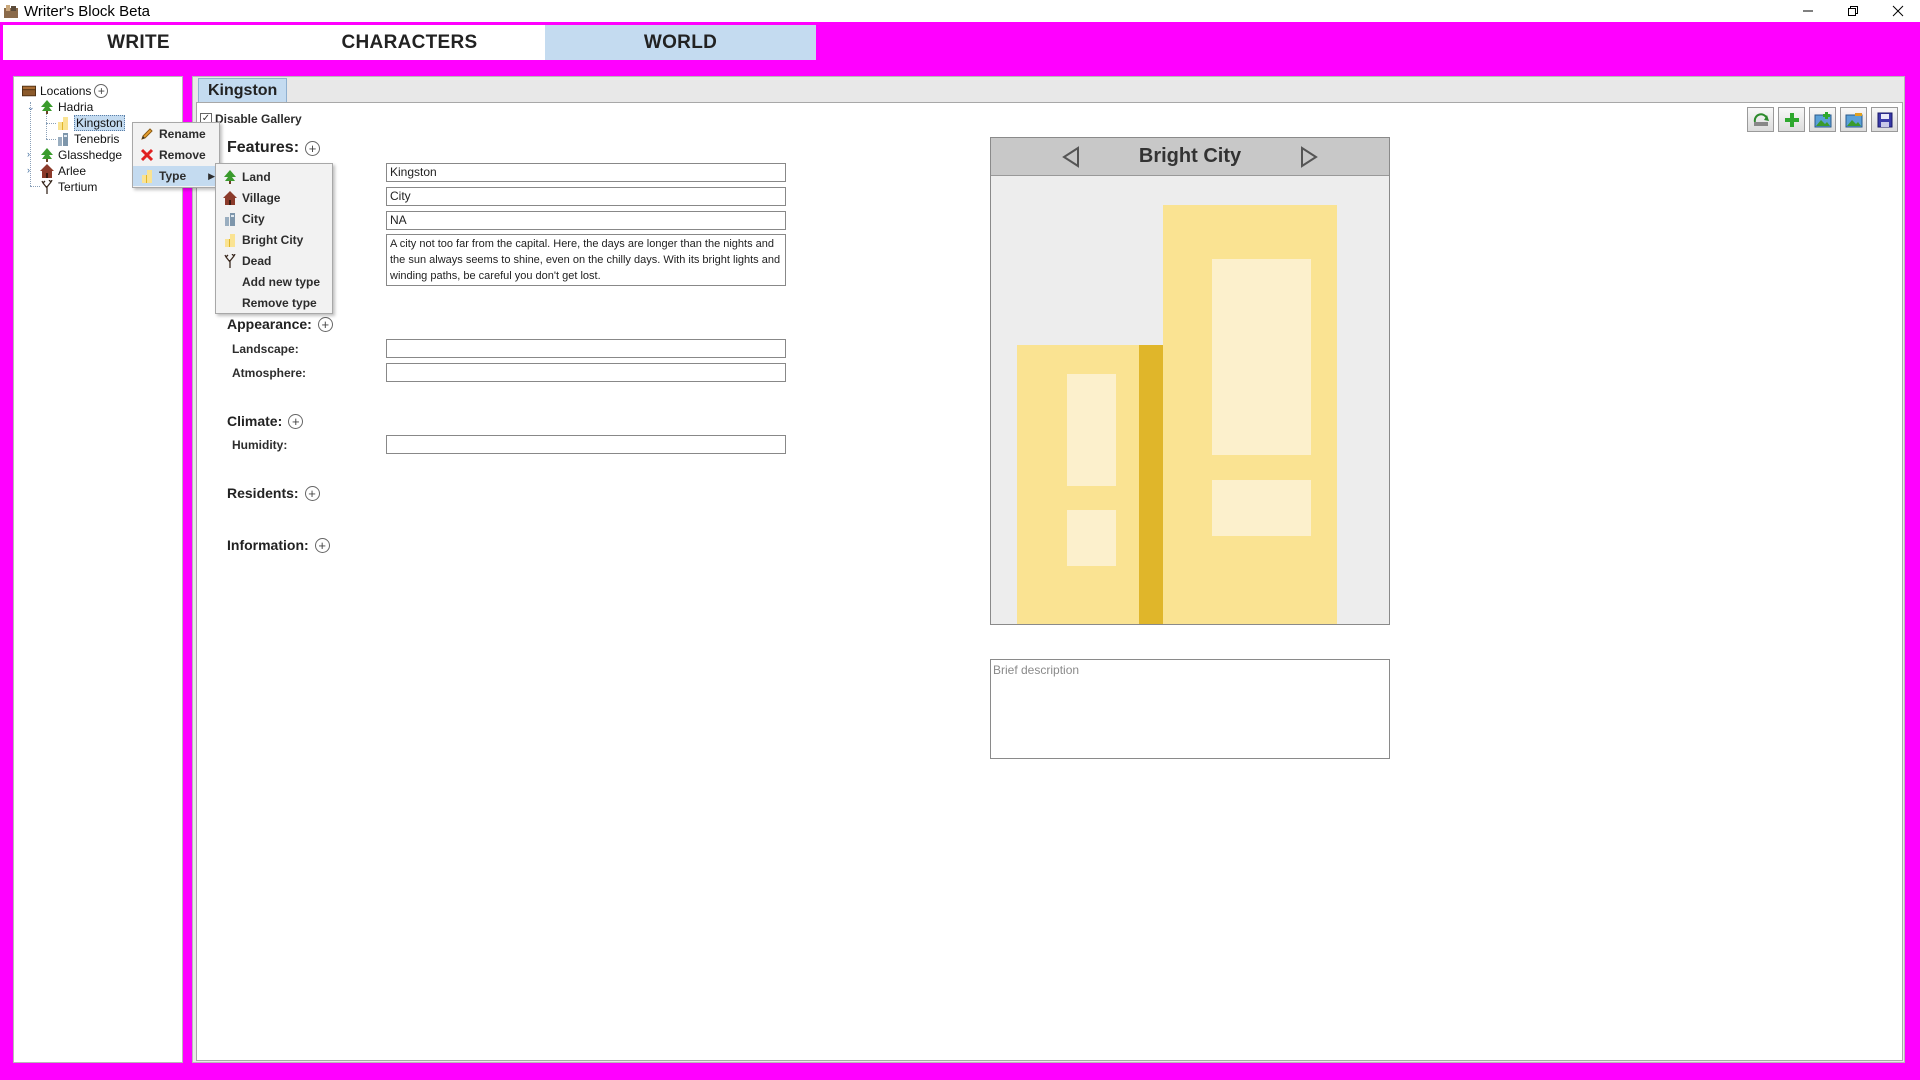 The height and width of the screenshot is (1080, 1920). Describe the element at coordinates (176, 176) in the screenshot. I see `menu-item-type: Type ▶` at that location.